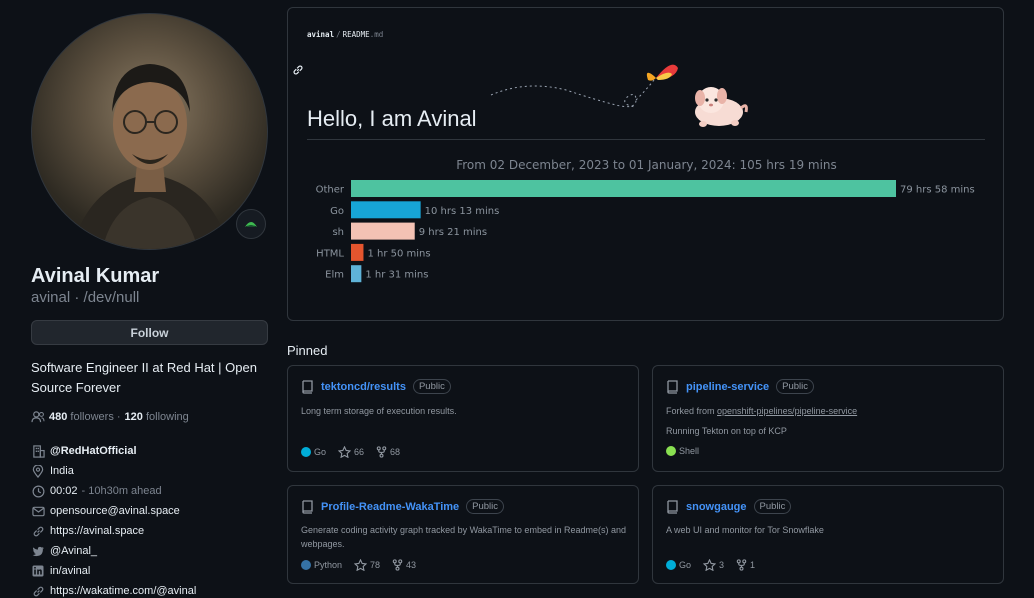 The height and width of the screenshot is (598, 1034). I want to click on stars-link: 3, so click(713, 565).